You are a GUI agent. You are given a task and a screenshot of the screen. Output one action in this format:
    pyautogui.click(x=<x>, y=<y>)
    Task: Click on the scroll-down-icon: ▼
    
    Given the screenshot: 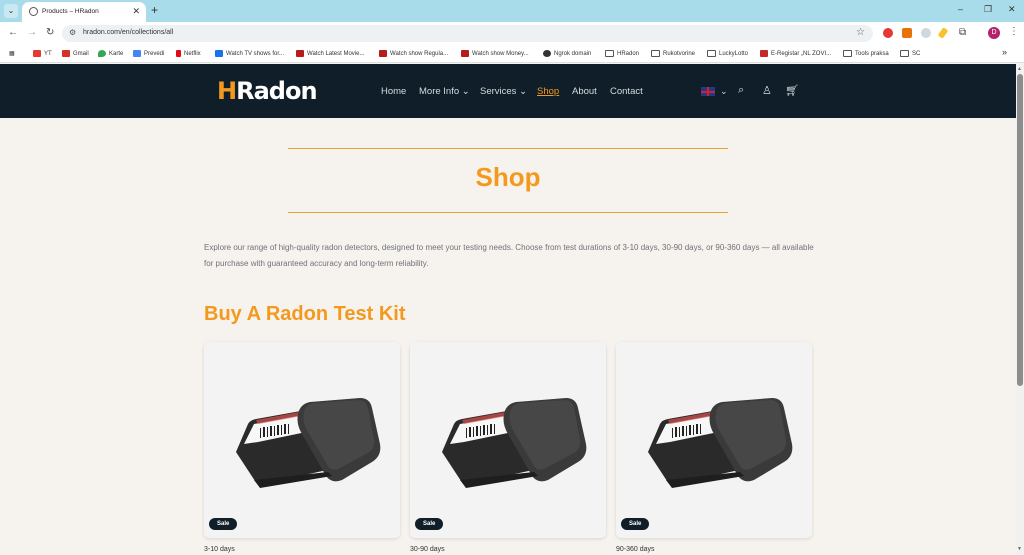 What is the action you would take?
    pyautogui.click(x=1019, y=549)
    